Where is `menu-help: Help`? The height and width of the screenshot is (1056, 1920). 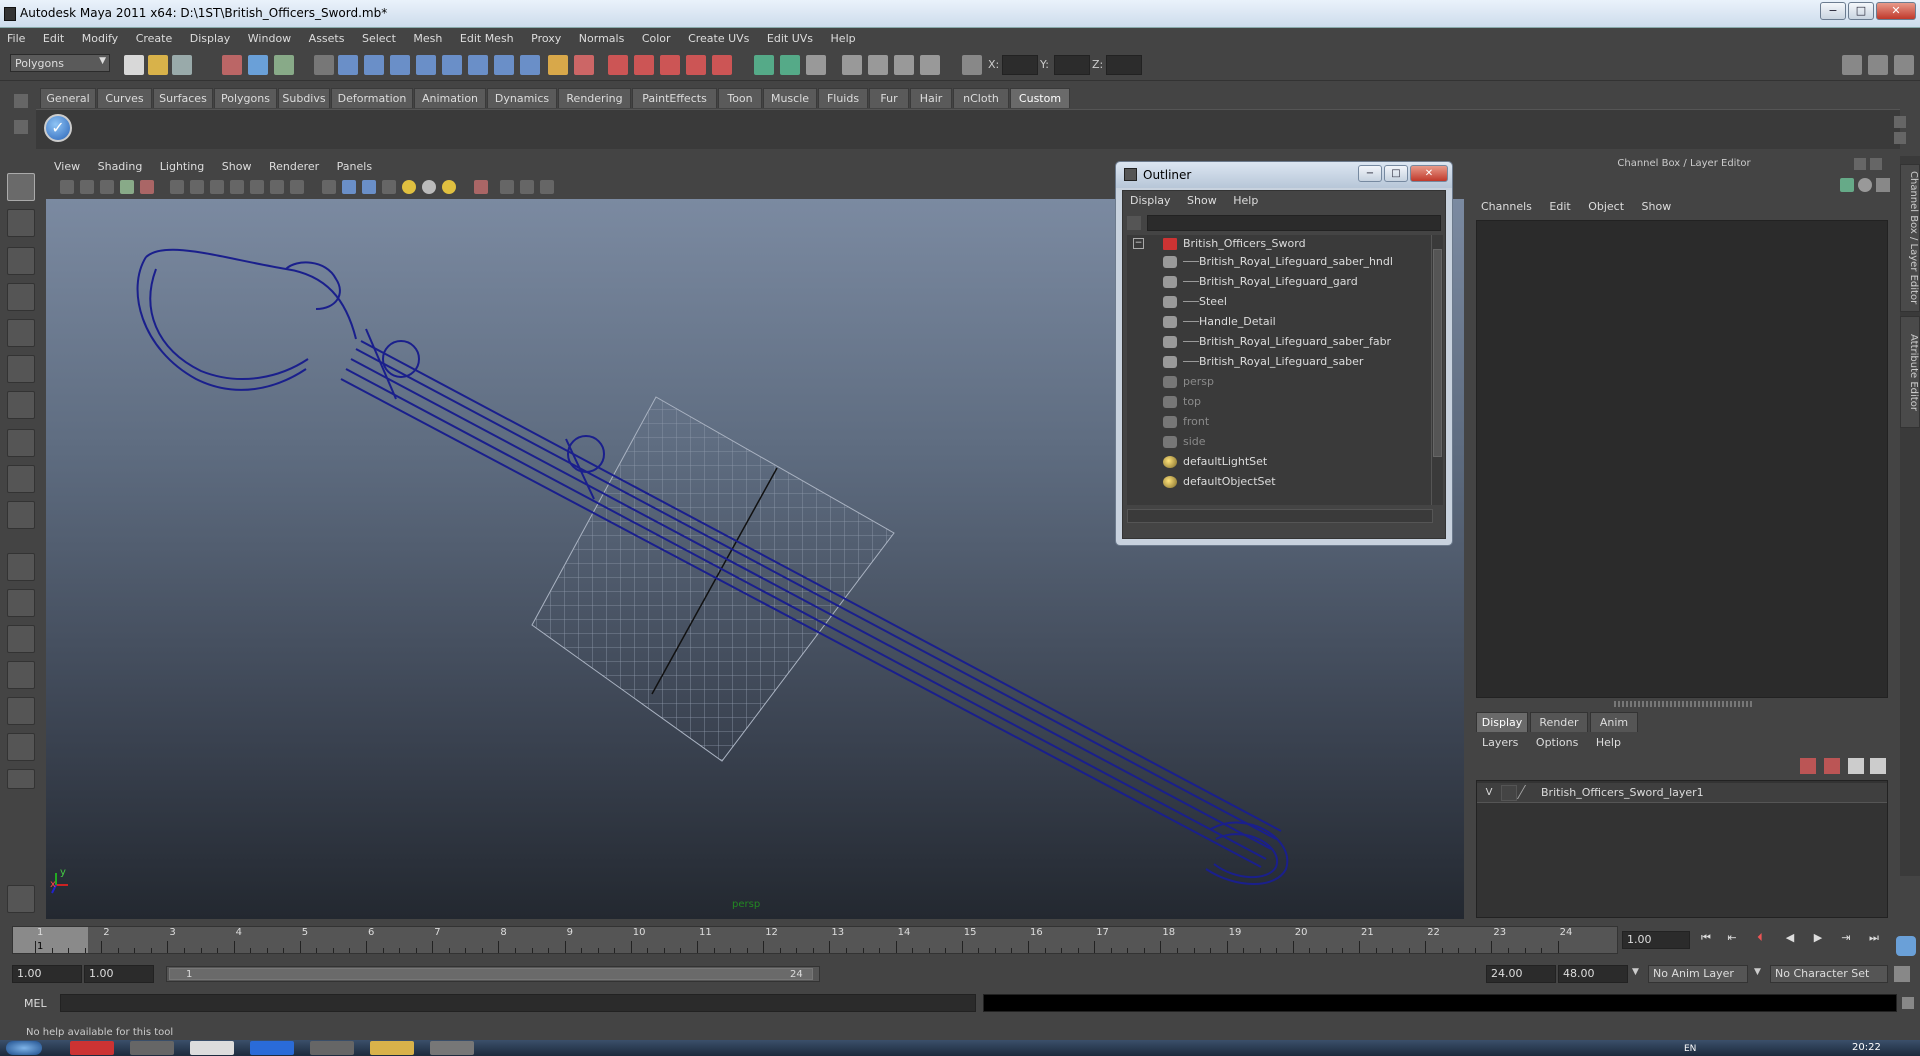 menu-help: Help is located at coordinates (843, 37).